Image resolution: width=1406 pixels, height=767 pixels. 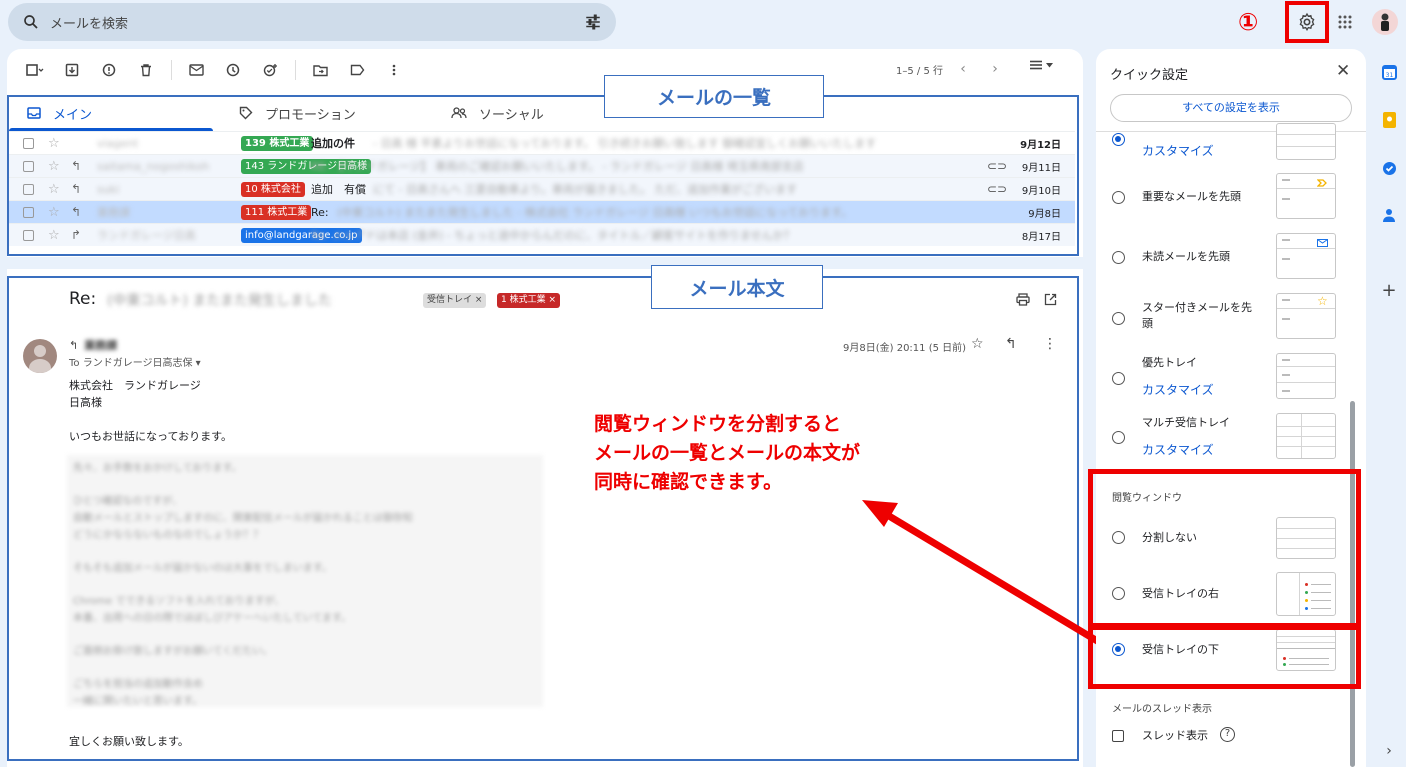 What do you see at coordinates (995, 69) in the screenshot?
I see `next-page-icon: ›` at bounding box center [995, 69].